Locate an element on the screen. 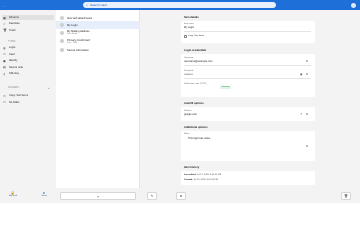  add-item-button: + is located at coordinates (98, 196).